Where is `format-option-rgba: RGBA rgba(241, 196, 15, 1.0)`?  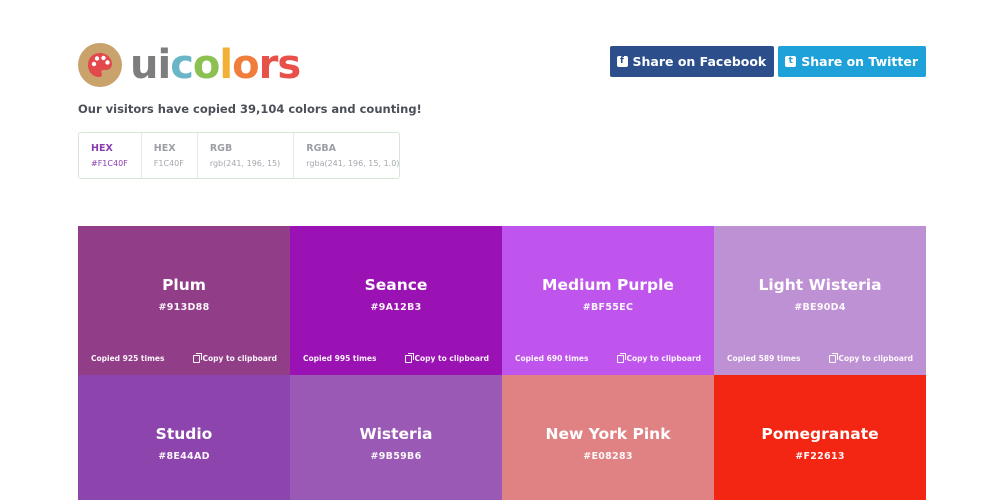 format-option-rgba: RGBA rgba(241, 196, 15, 1.0) is located at coordinates (353, 155).